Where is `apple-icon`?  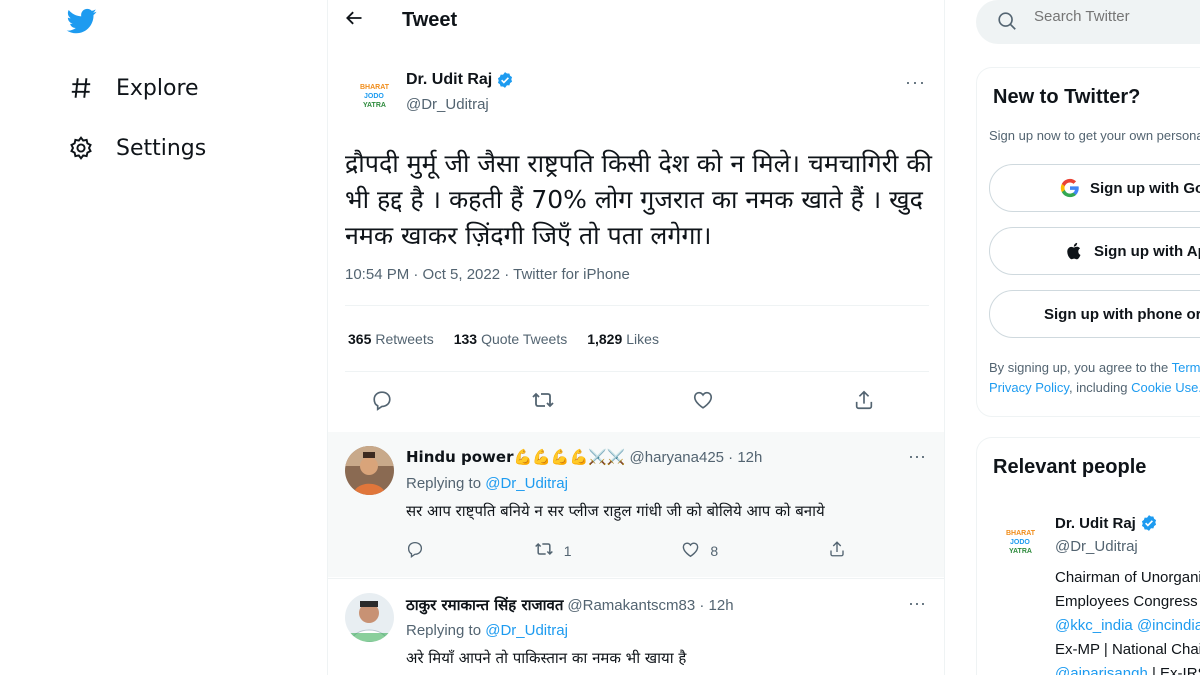 apple-icon is located at coordinates (1075, 251).